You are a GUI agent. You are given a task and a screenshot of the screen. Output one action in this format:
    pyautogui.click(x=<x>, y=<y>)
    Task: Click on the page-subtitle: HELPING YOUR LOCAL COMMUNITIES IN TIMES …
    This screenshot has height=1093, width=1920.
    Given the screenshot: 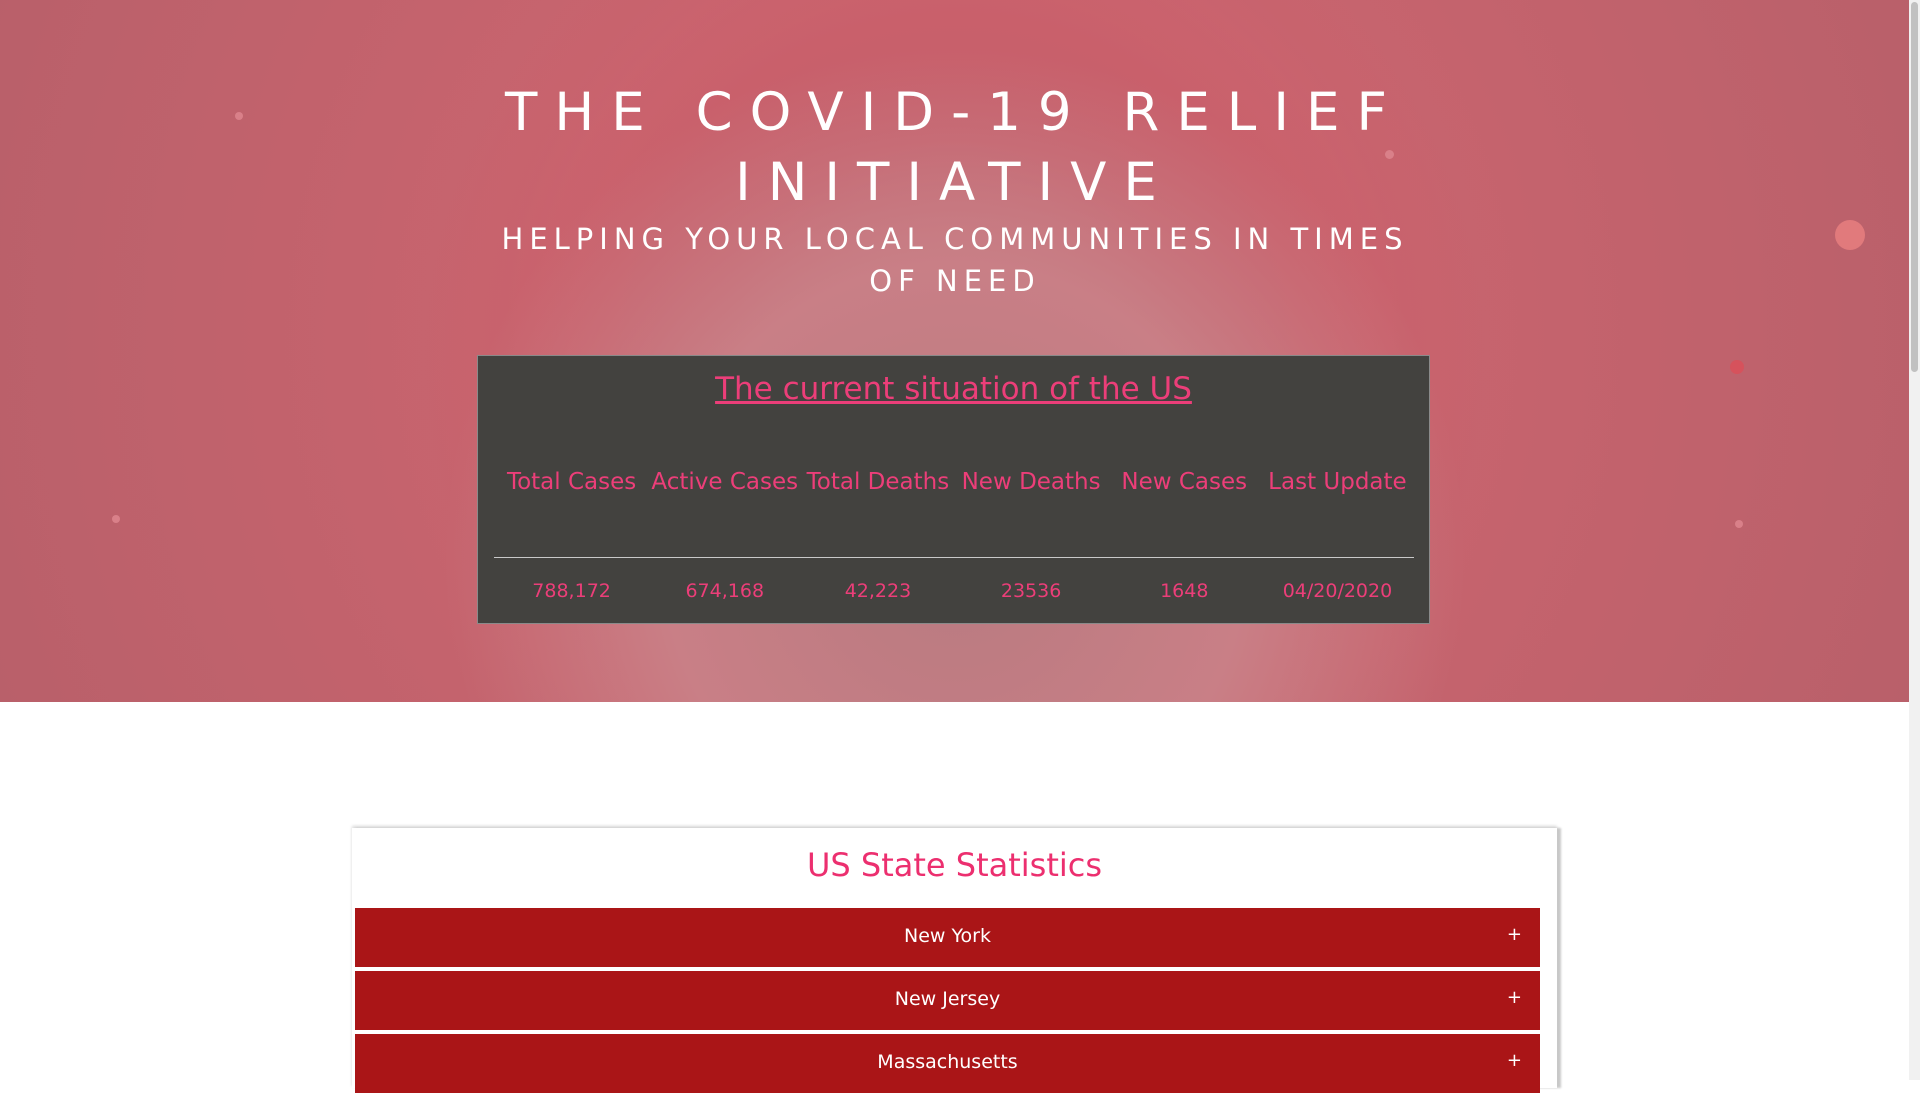 What is the action you would take?
    pyautogui.click(x=955, y=260)
    